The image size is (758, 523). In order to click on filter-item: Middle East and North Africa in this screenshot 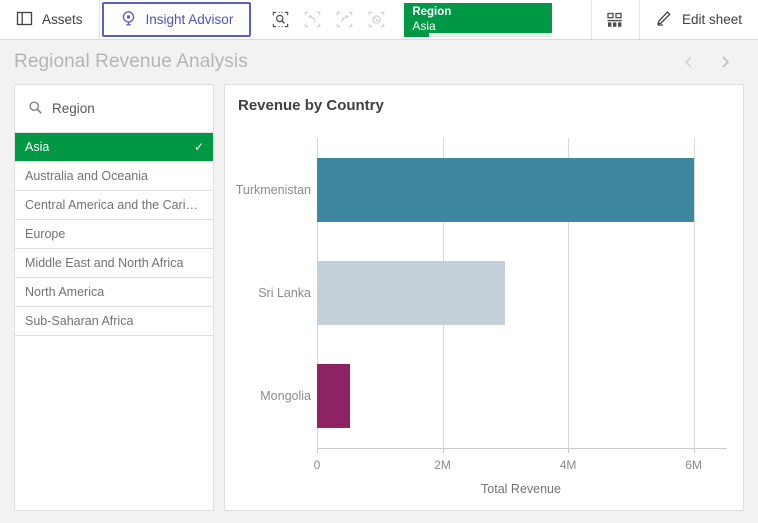, I will do `click(114, 263)`.